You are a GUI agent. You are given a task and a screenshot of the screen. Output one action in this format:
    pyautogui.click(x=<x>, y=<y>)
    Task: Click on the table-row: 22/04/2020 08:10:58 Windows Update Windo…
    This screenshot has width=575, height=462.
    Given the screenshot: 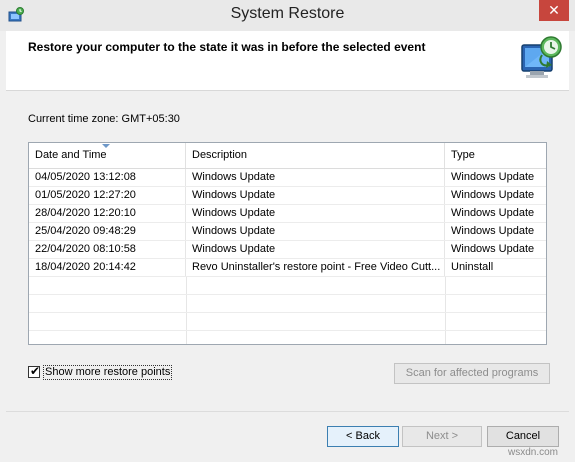 What is the action you would take?
    pyautogui.click(x=287, y=250)
    